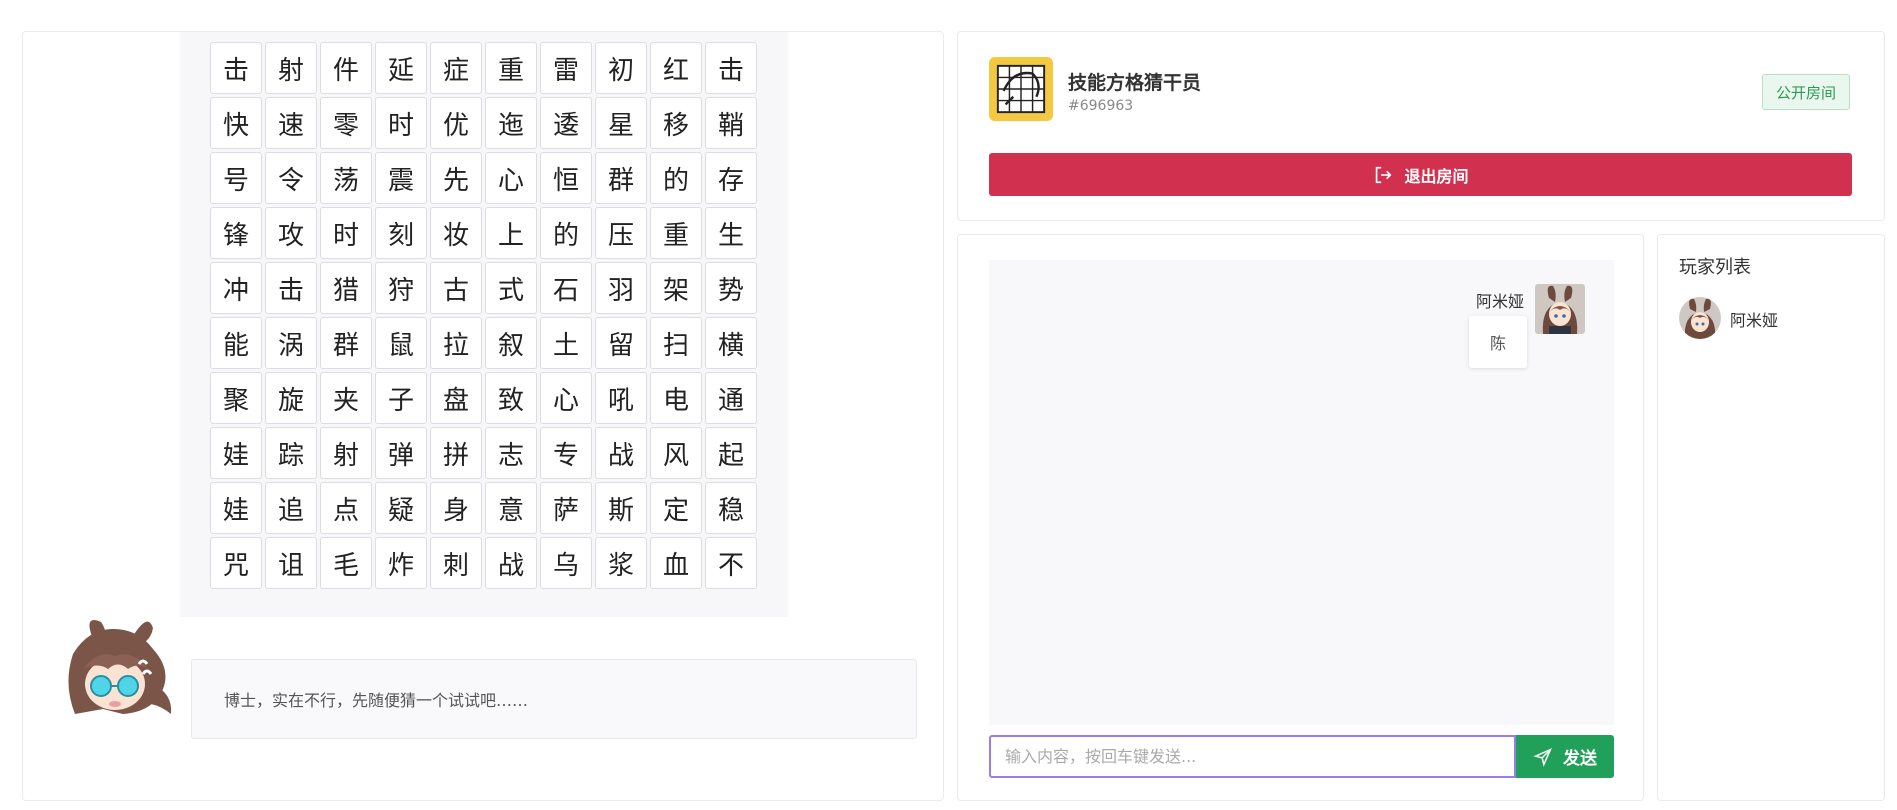 The image size is (1897, 810). I want to click on grid-cell: 诅, so click(291, 563).